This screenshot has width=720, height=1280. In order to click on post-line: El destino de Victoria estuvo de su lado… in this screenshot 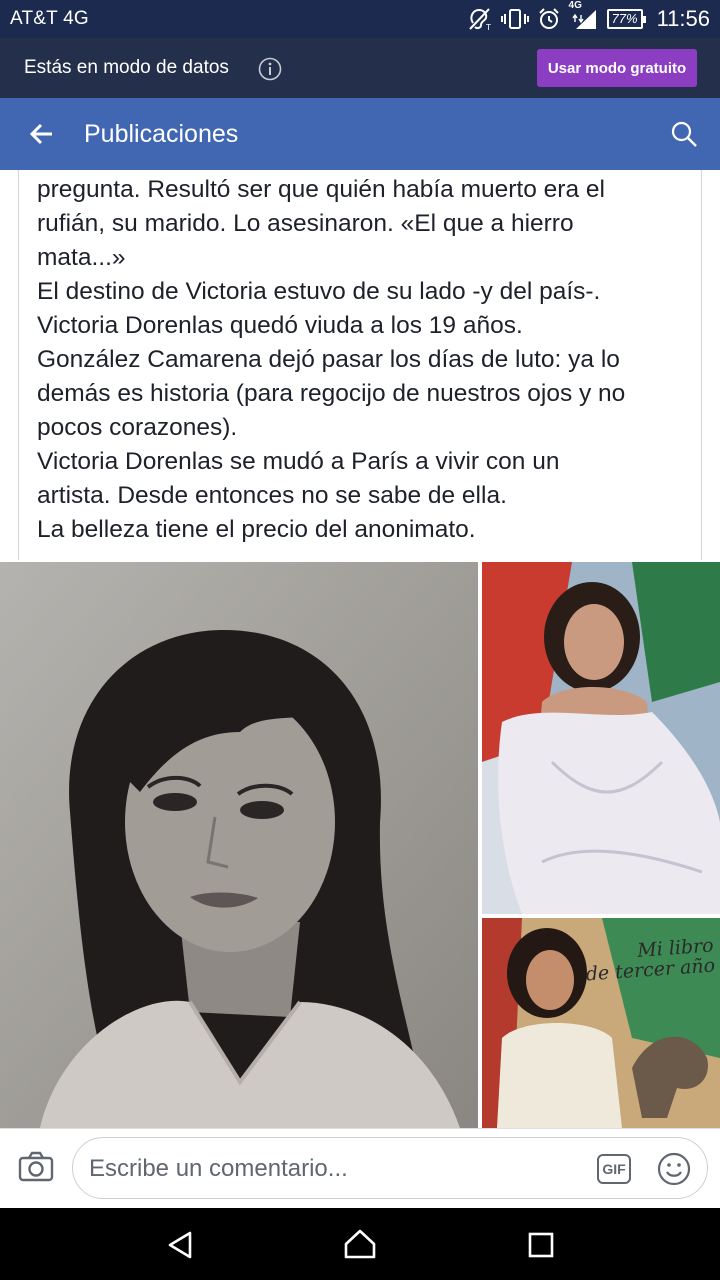, I will do `click(319, 291)`.